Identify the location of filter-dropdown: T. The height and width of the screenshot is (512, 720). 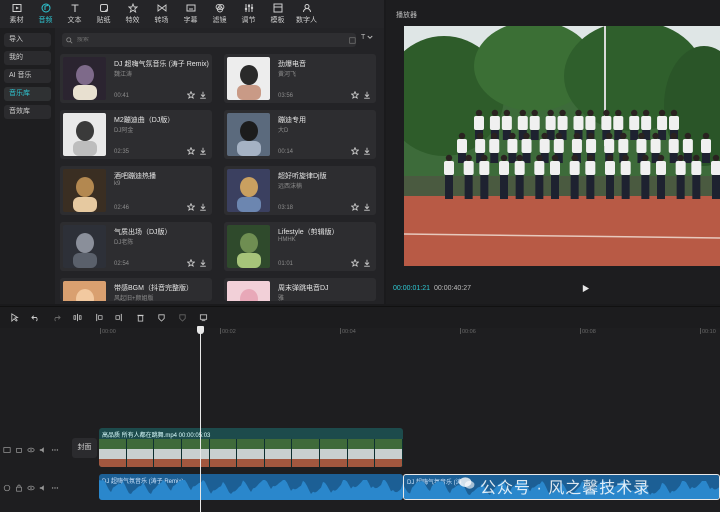
(367, 37).